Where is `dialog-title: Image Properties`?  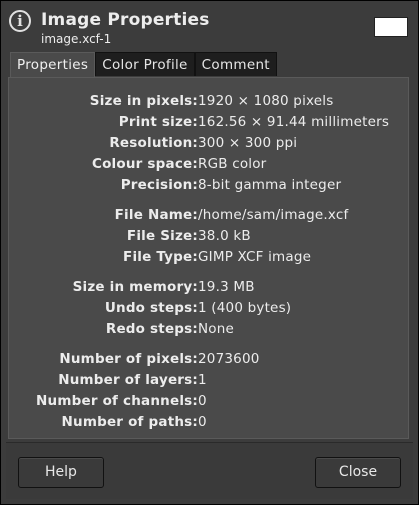
dialog-title: Image Properties is located at coordinates (125, 20).